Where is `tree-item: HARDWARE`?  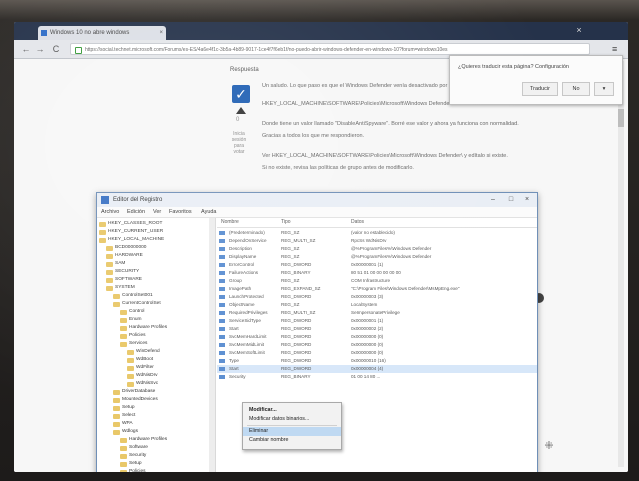
tree-item: HARDWARE is located at coordinates (124, 256).